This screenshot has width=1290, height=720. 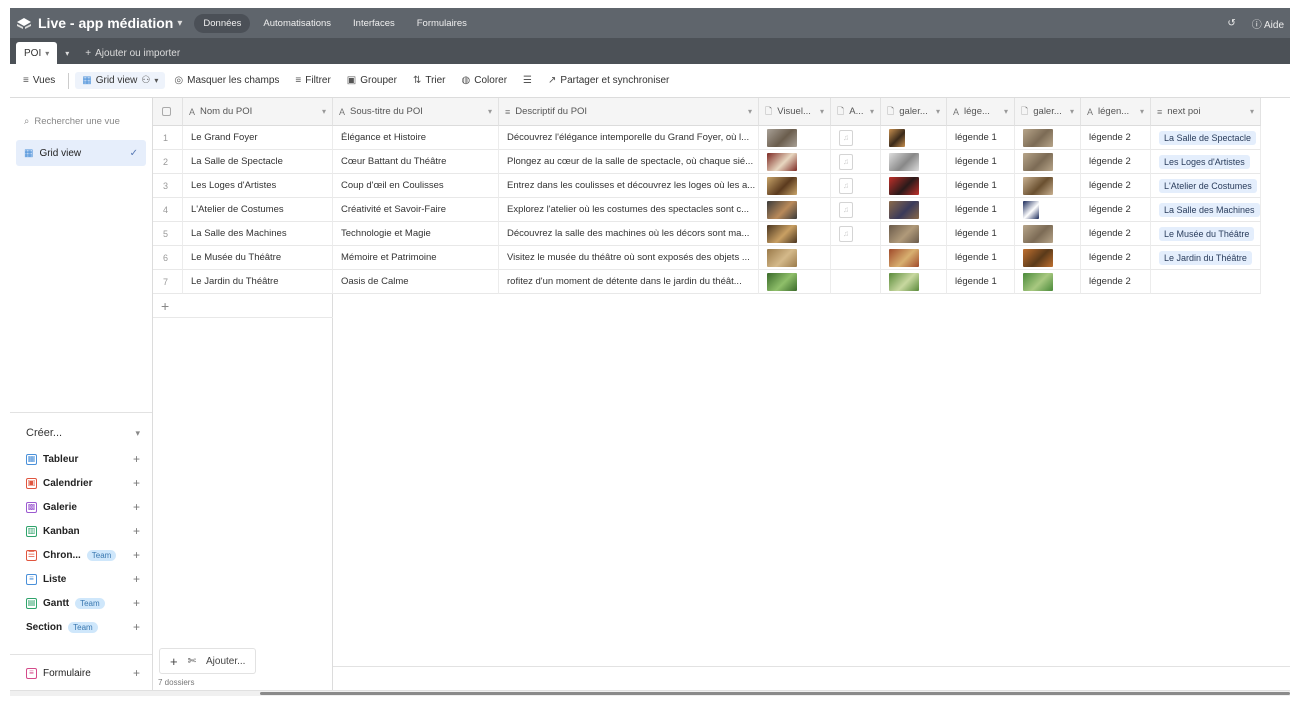 I want to click on cell-subtitle: Coup d'œil en Coulisses, so click(x=416, y=186).